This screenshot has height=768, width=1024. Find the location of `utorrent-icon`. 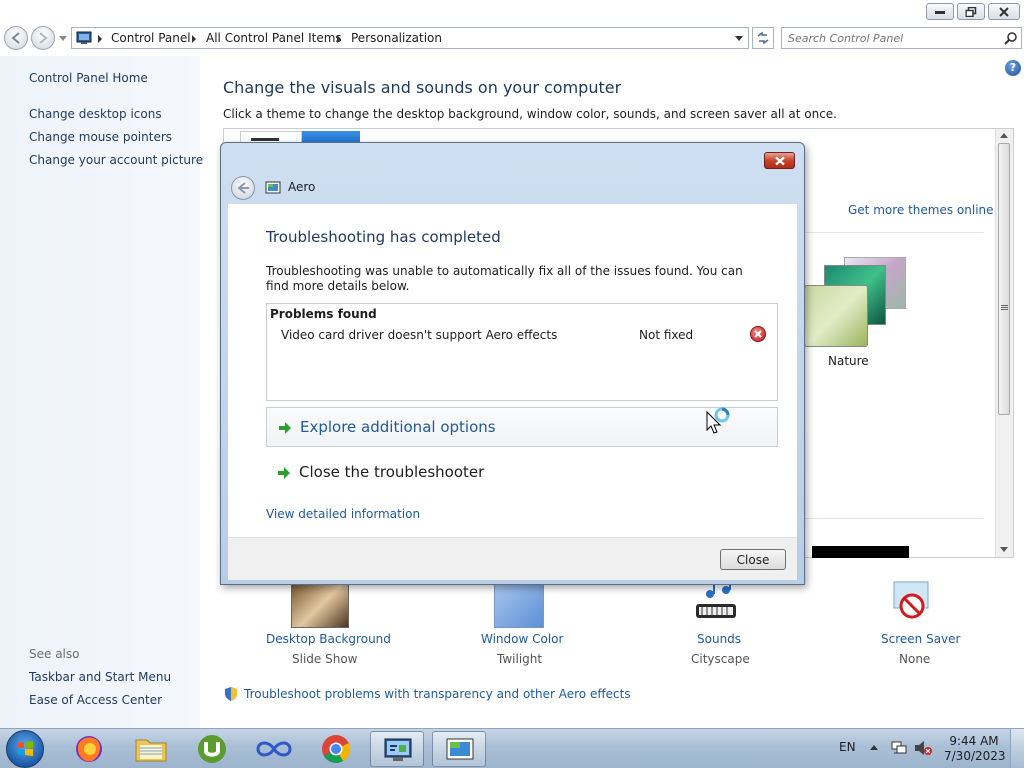

utorrent-icon is located at coordinates (212, 749).